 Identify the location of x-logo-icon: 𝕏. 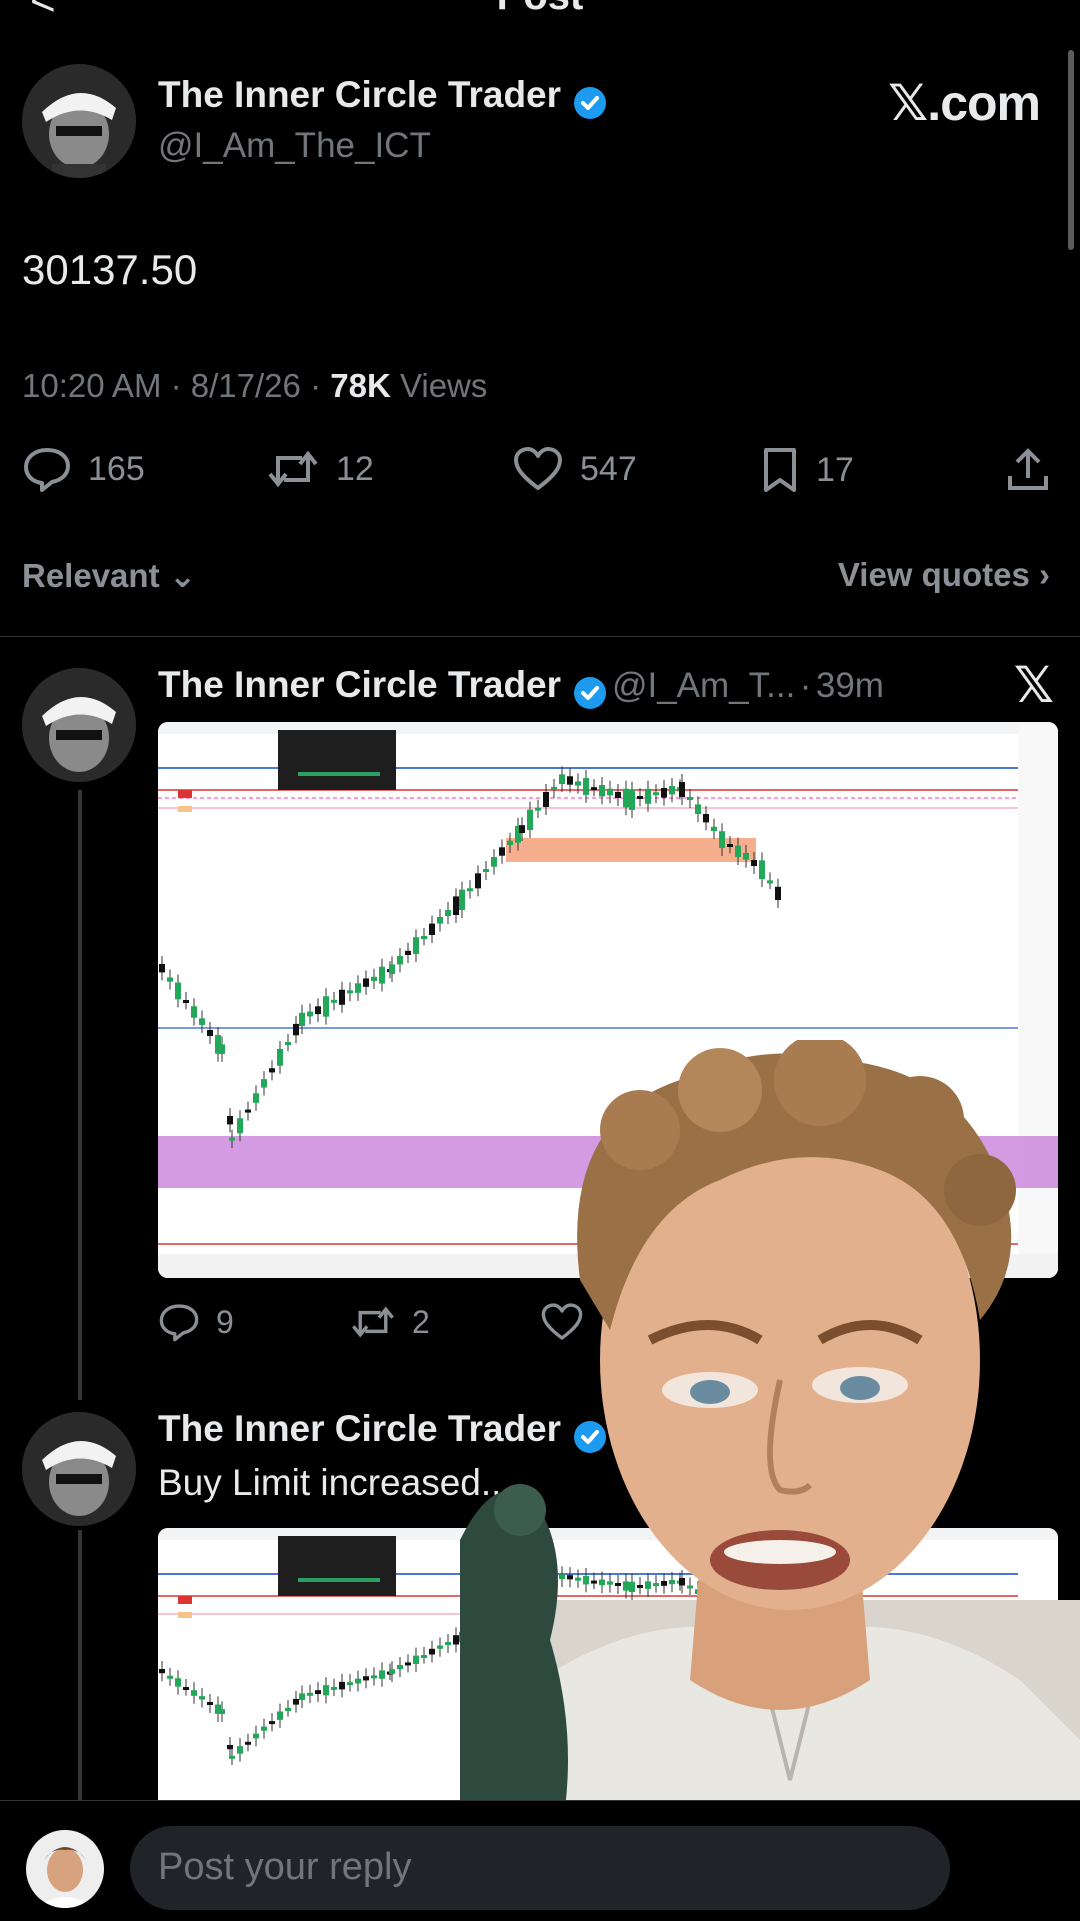
(1033, 685).